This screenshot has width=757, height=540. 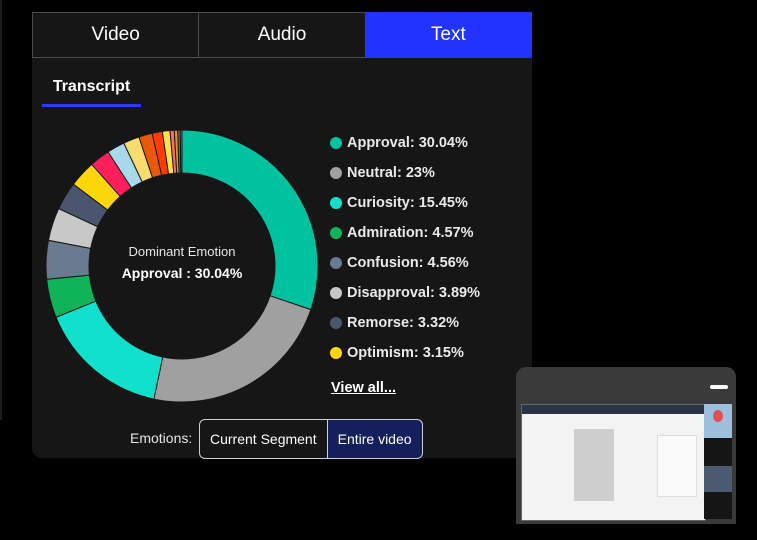 What do you see at coordinates (182, 251) in the screenshot?
I see `dominant-emotion-title: Dominant Emotion` at bounding box center [182, 251].